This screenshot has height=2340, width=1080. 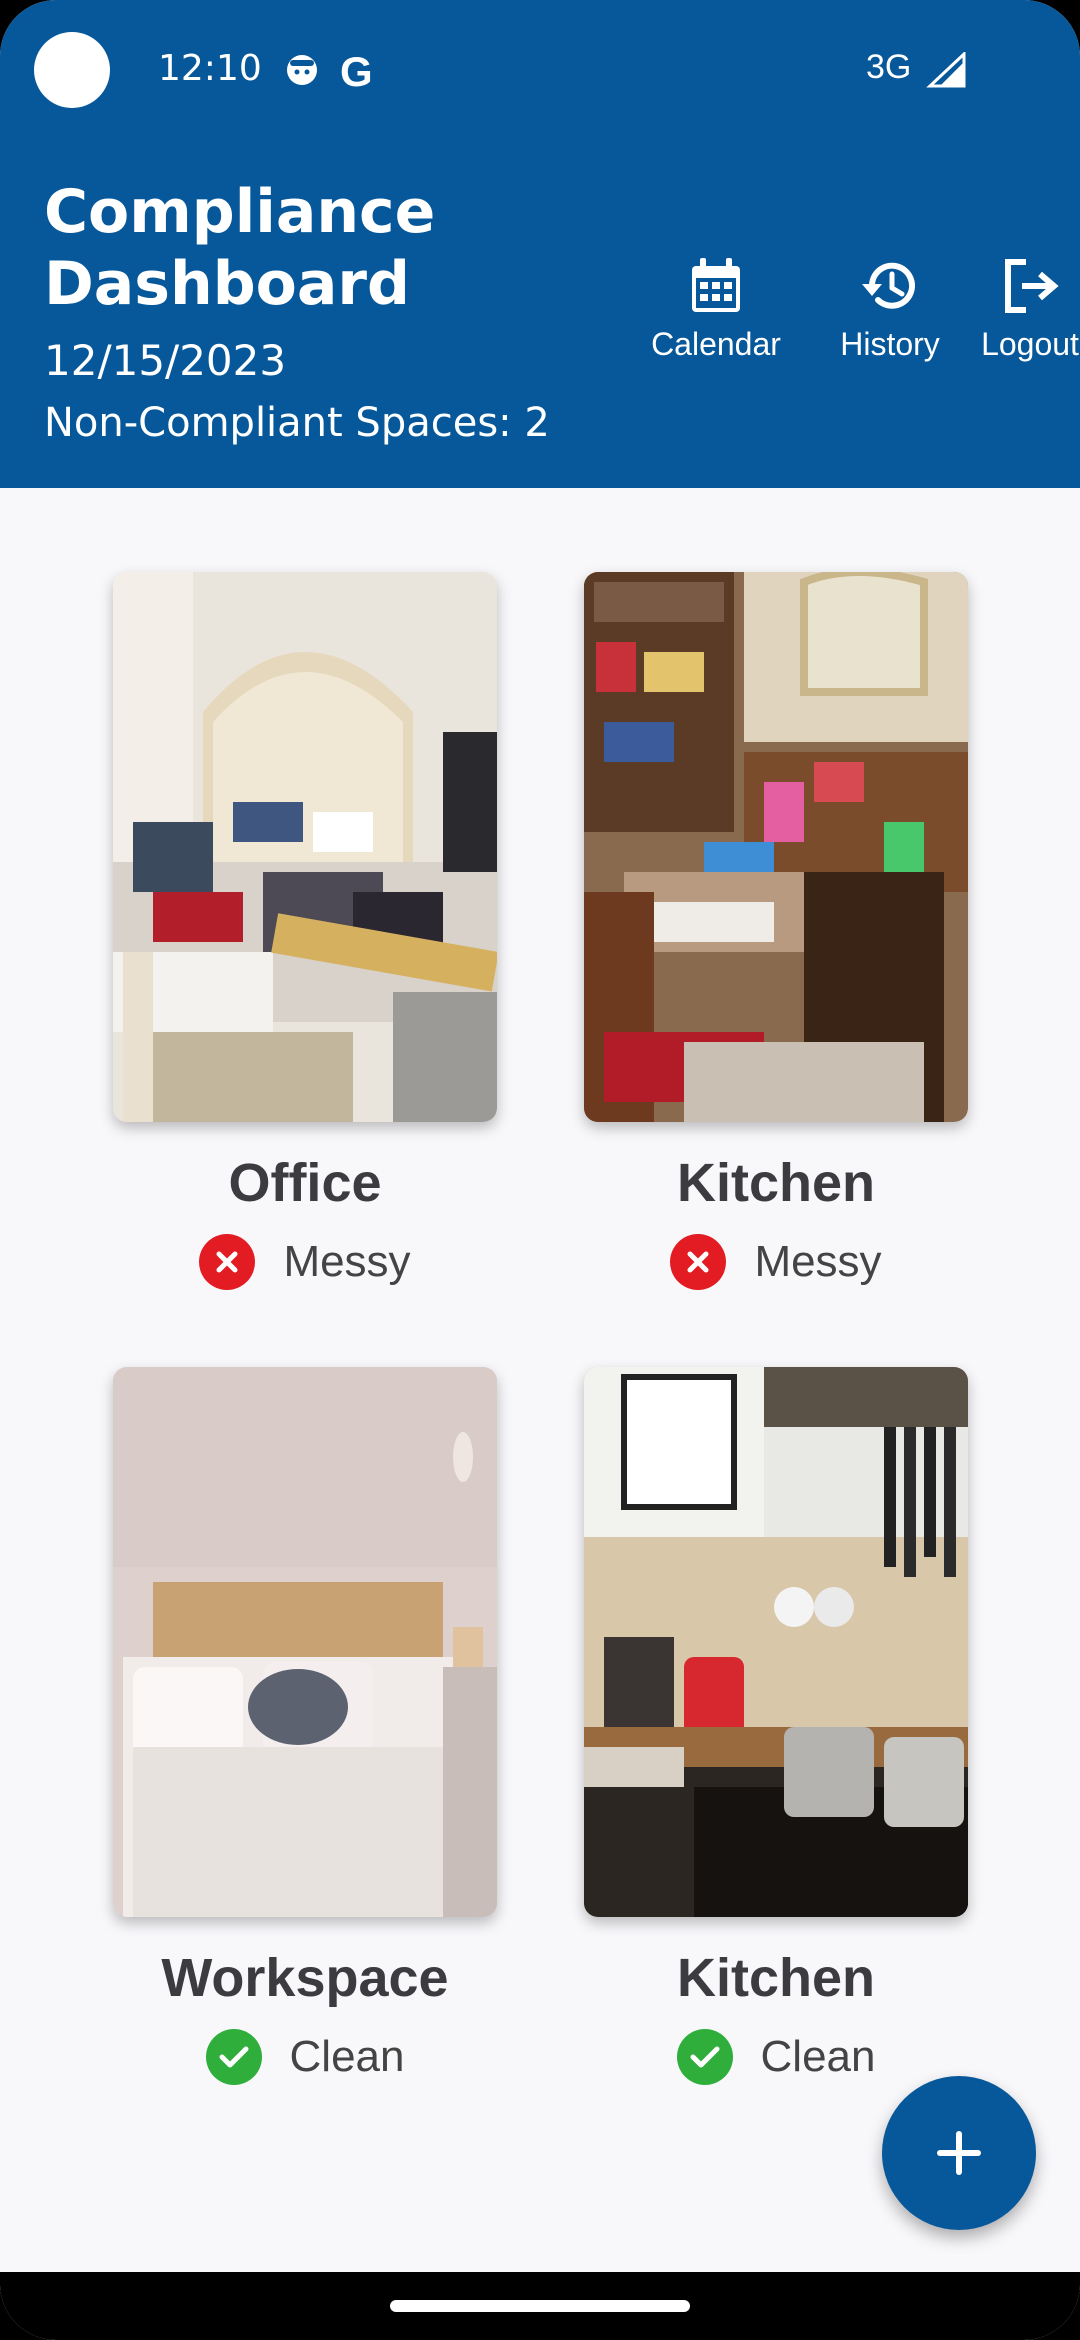 What do you see at coordinates (72, 70) in the screenshot?
I see `camera-cutout` at bounding box center [72, 70].